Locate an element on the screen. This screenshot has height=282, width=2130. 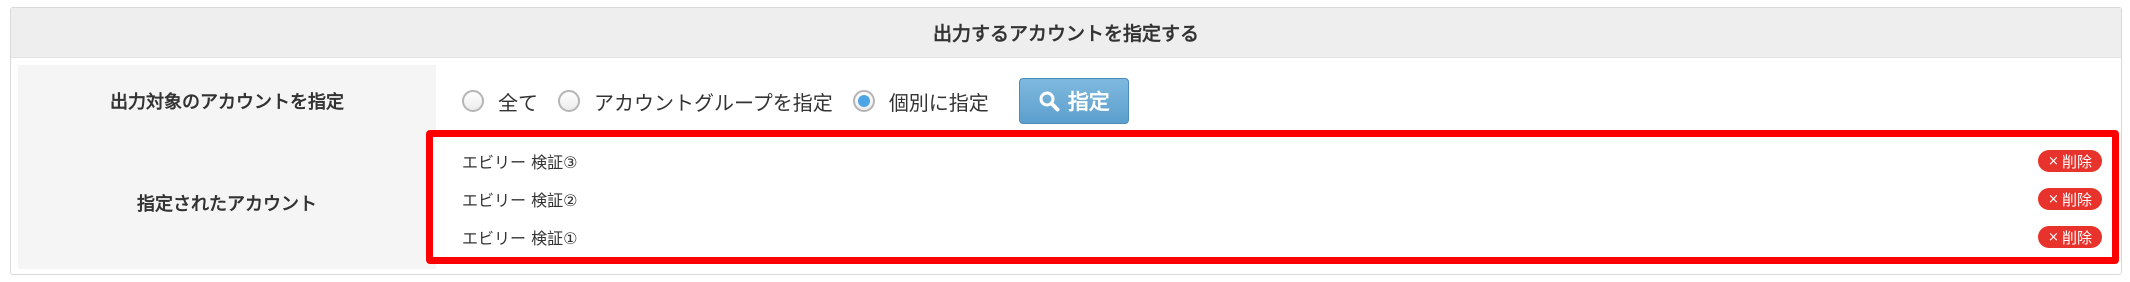
account-name: エビリー 検証① is located at coordinates (520, 238).